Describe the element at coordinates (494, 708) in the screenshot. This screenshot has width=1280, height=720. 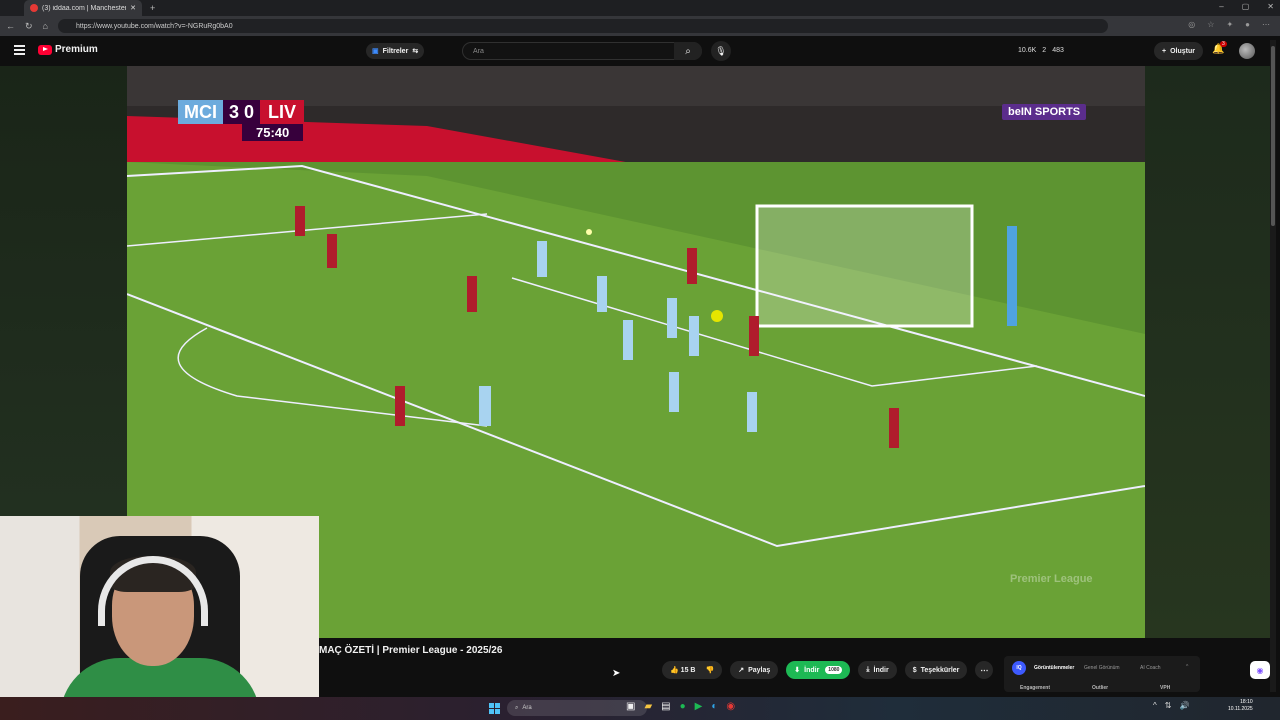
I see `windows-start-icon` at that location.